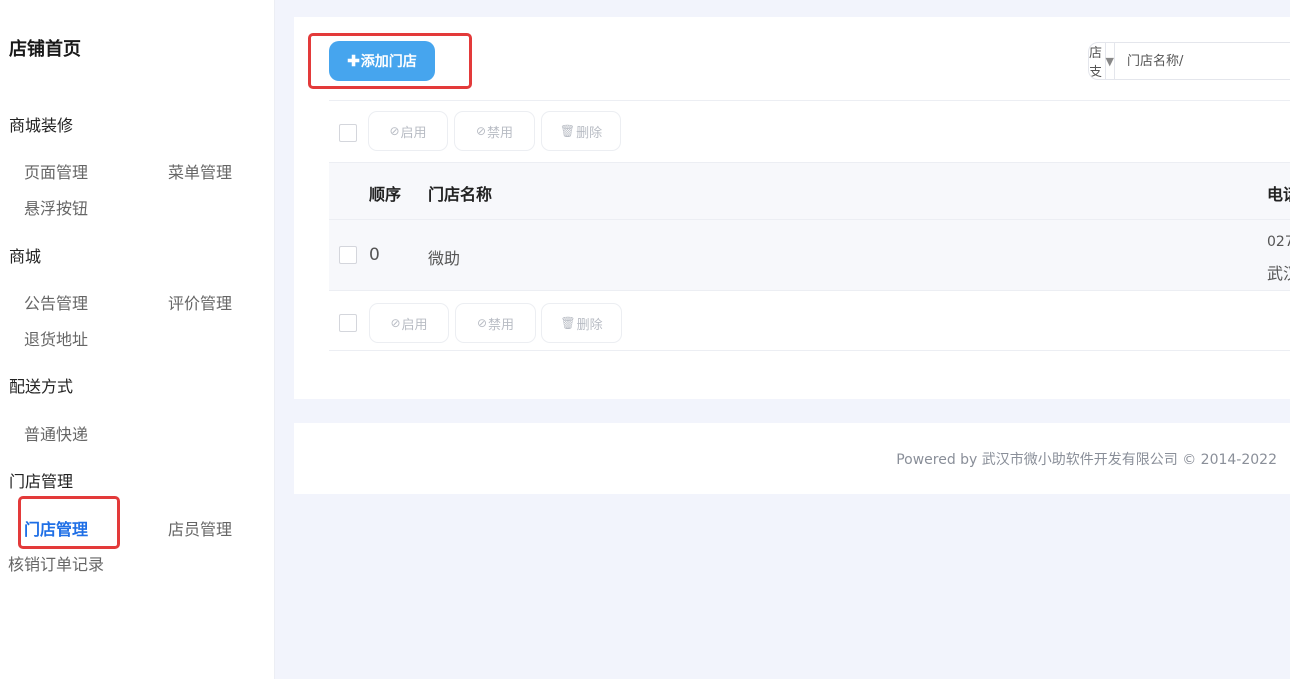 The height and width of the screenshot is (679, 1290). What do you see at coordinates (200, 171) in the screenshot?
I see `sidebar-item-menu-management: 菜单管理` at bounding box center [200, 171].